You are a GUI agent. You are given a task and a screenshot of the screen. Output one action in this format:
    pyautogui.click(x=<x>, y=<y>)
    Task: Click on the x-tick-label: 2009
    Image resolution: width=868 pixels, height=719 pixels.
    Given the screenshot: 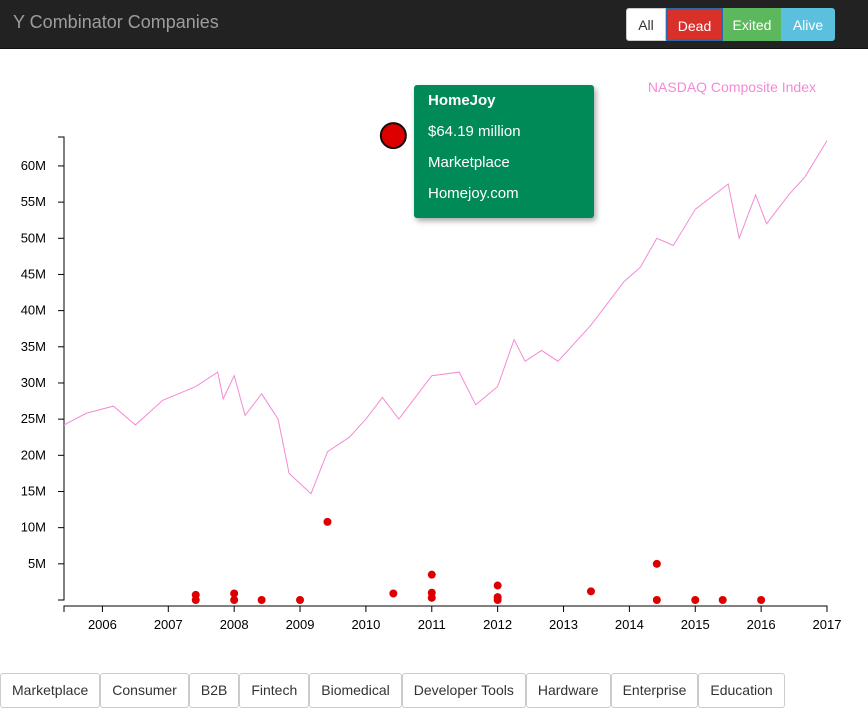 What is the action you would take?
    pyautogui.click(x=300, y=624)
    